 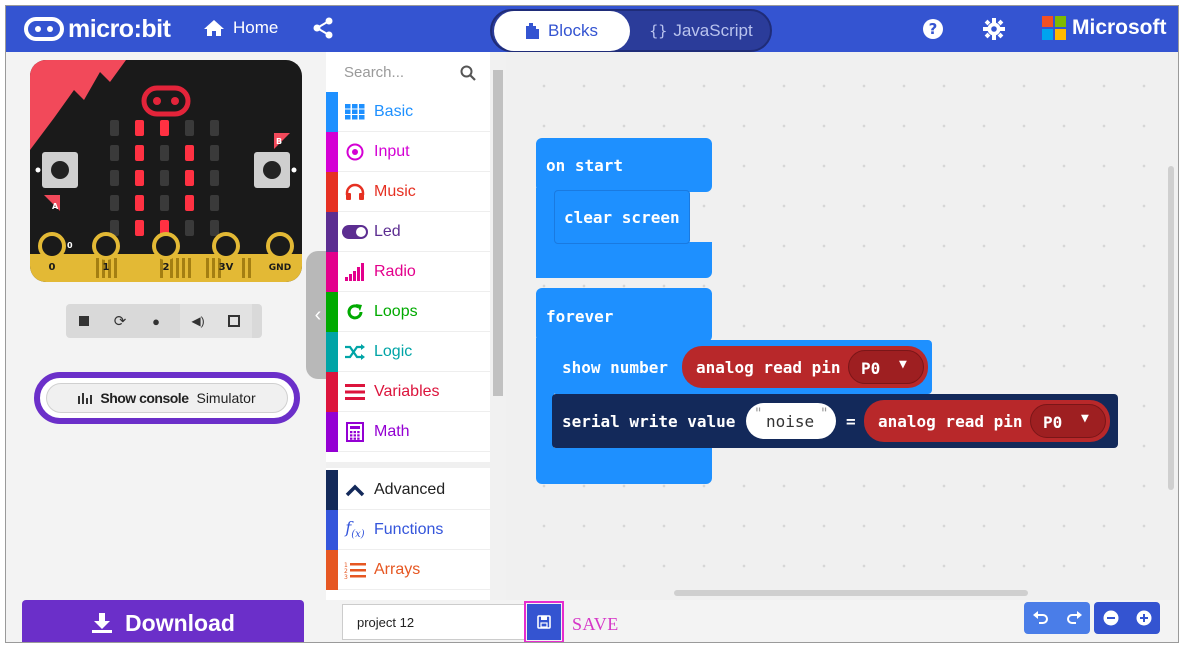 I want to click on clear-screen-block: clear screen, so click(x=622, y=217).